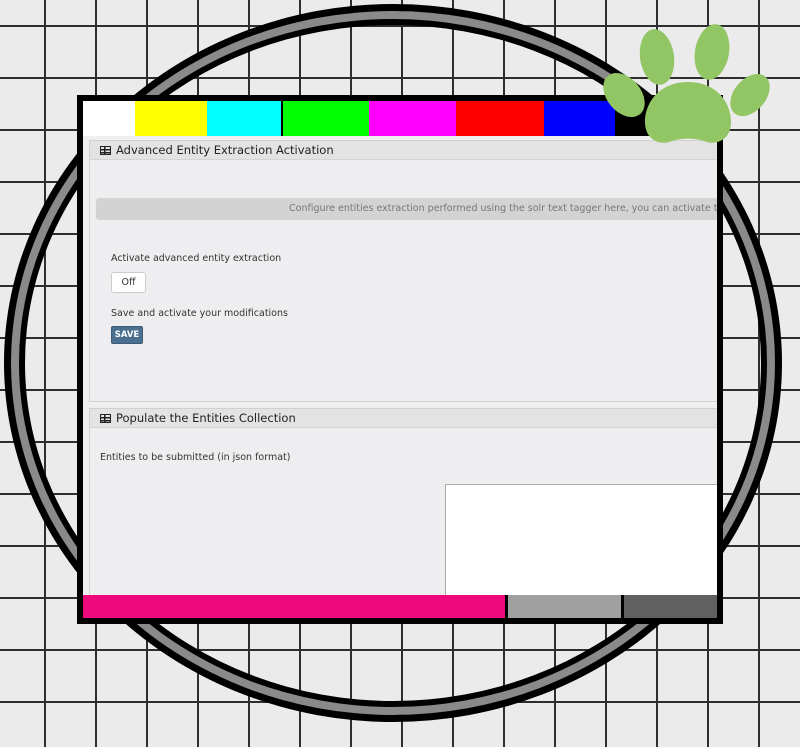 This screenshot has width=800, height=747. Describe the element at coordinates (412, 118) in the screenshot. I see `color-bar-magenta` at that location.